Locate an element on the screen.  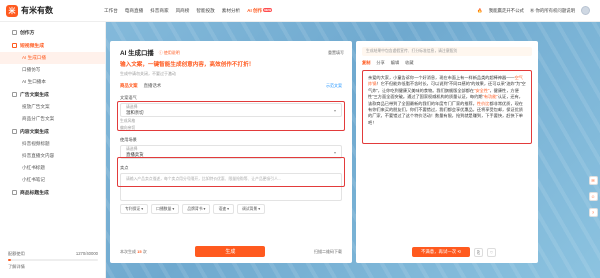
generation-count-value: 15 is located at coordinates (139, 251).